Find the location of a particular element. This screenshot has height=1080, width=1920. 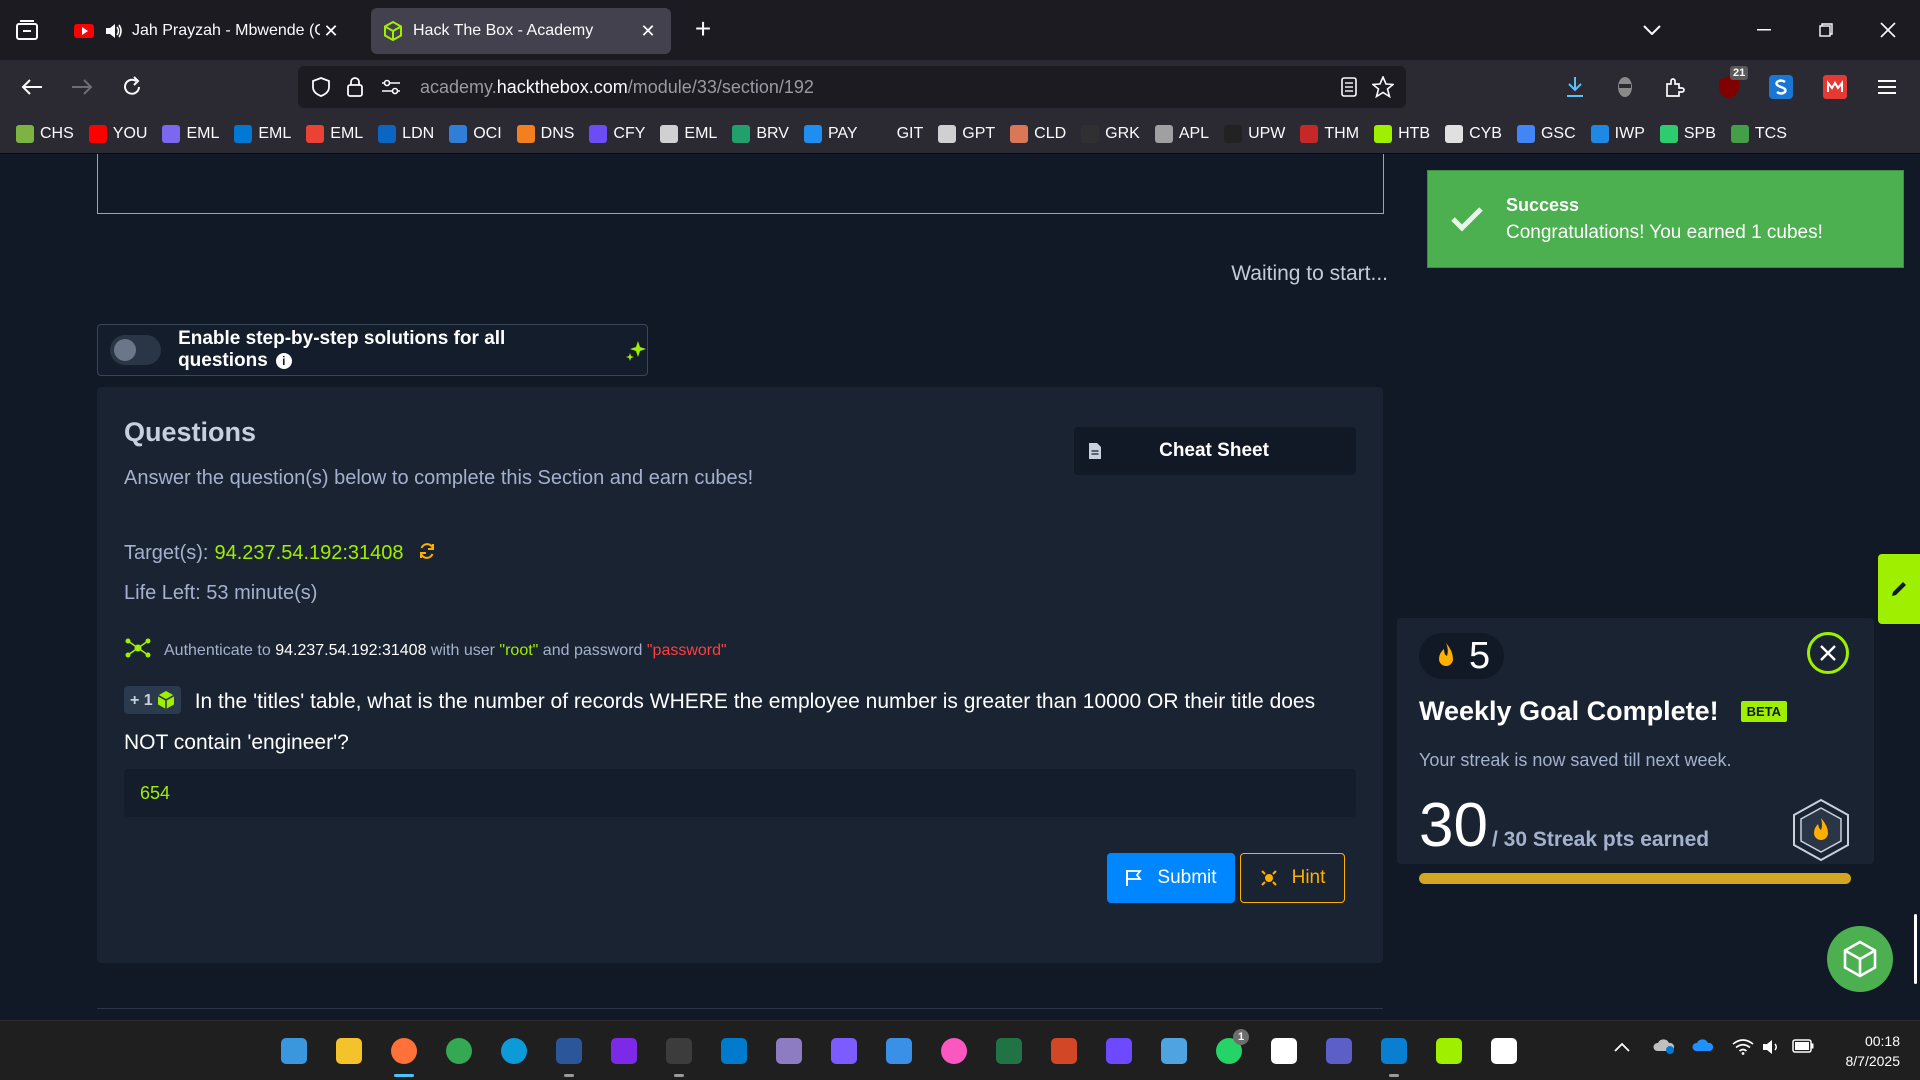

bookmark-you: YOU is located at coordinates (117, 133).